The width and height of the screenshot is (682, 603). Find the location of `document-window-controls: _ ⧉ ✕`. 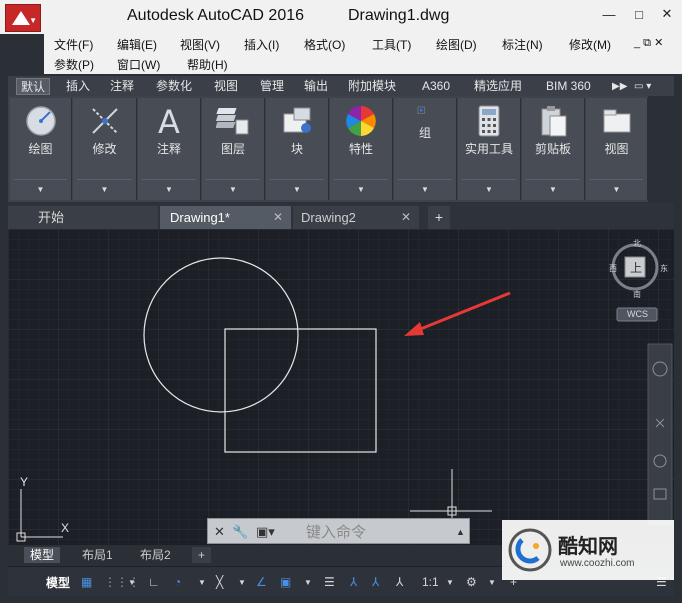

document-window-controls: _ ⧉ ✕ is located at coordinates (648, 43).